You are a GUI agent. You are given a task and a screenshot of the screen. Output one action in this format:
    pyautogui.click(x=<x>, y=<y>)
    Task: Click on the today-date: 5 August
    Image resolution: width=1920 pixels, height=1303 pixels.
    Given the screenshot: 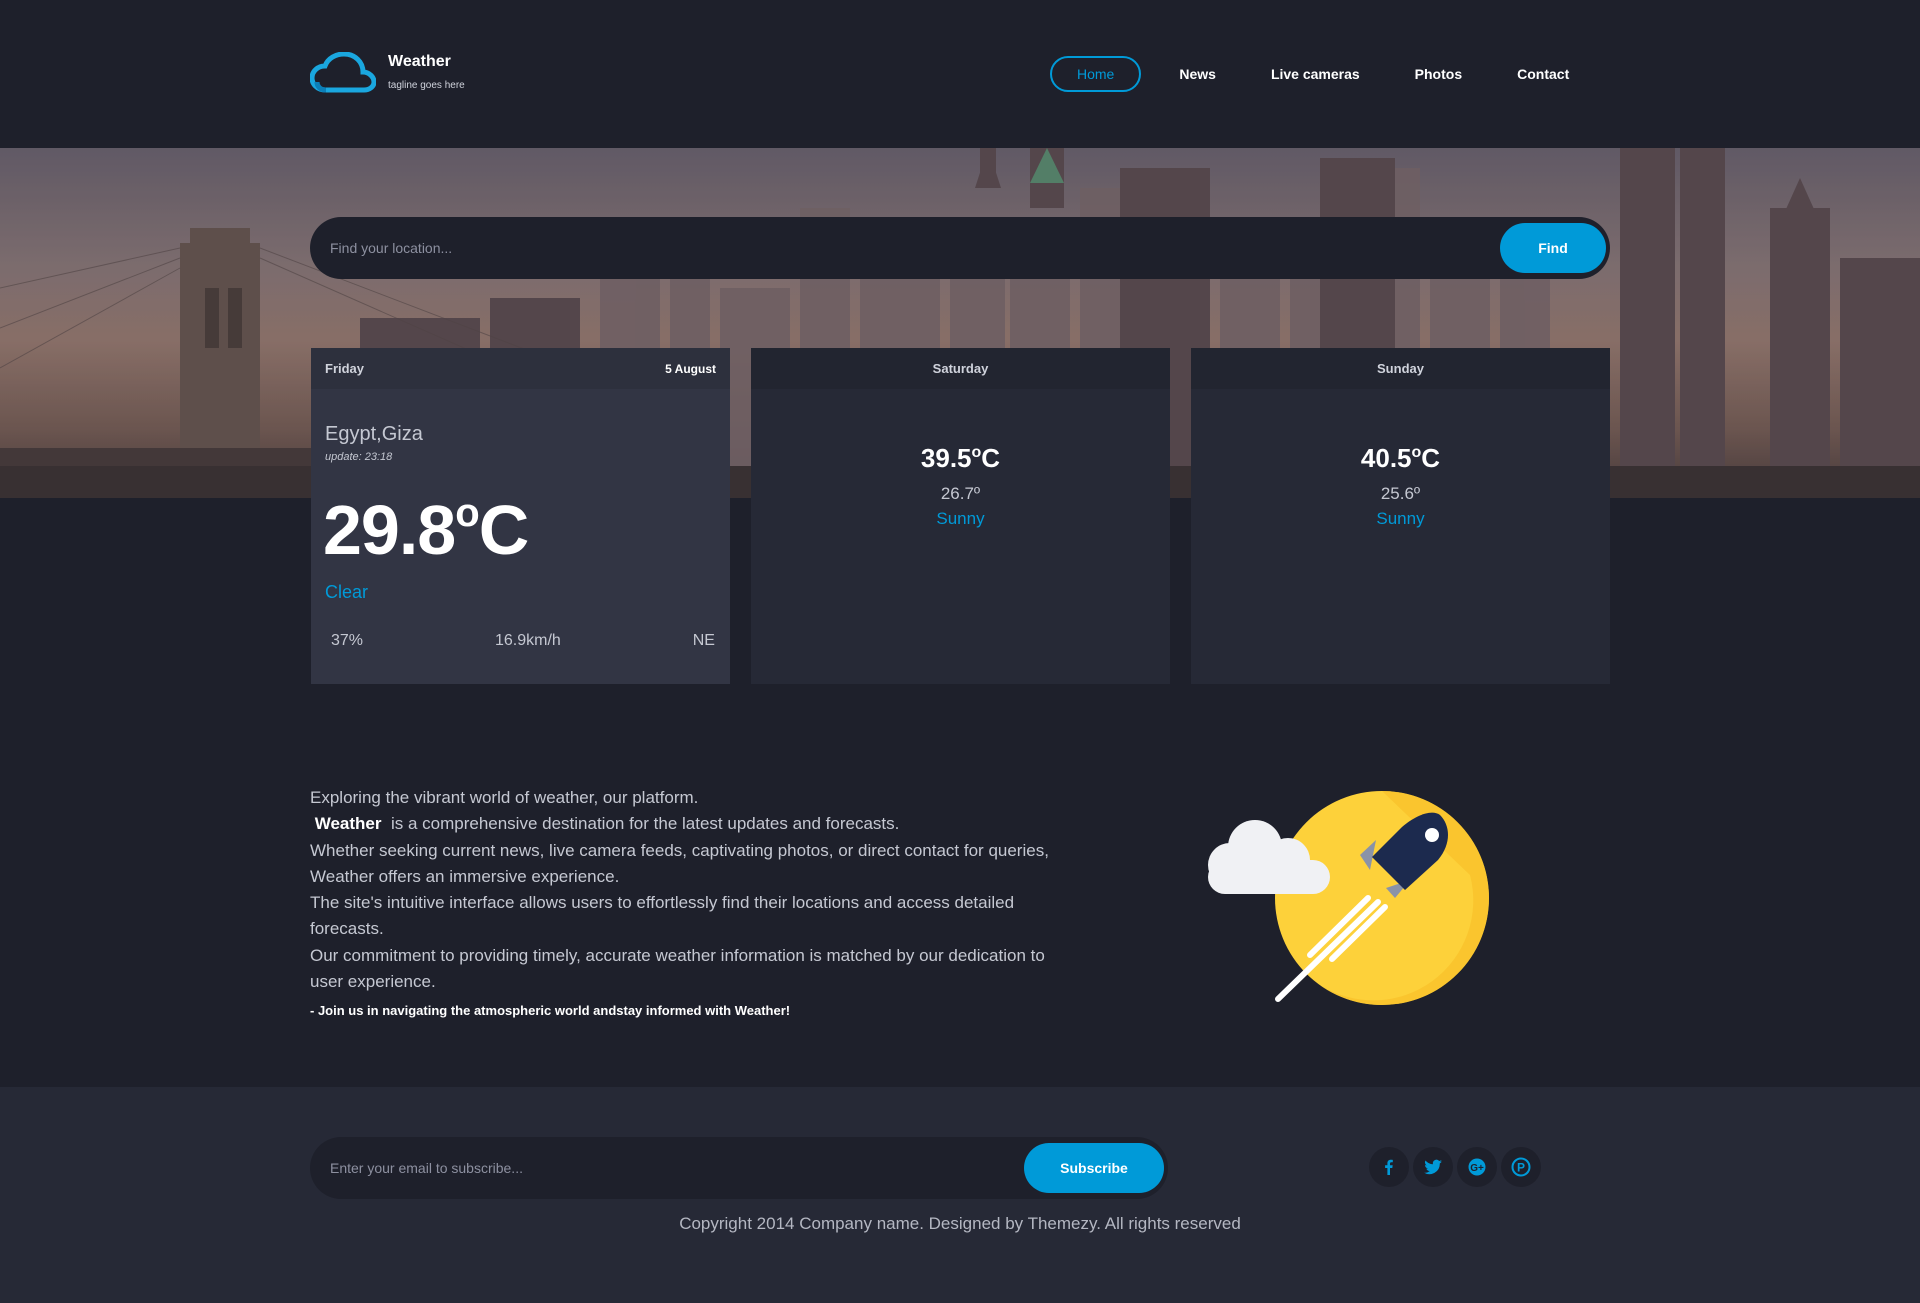 What is the action you would take?
    pyautogui.click(x=690, y=368)
    